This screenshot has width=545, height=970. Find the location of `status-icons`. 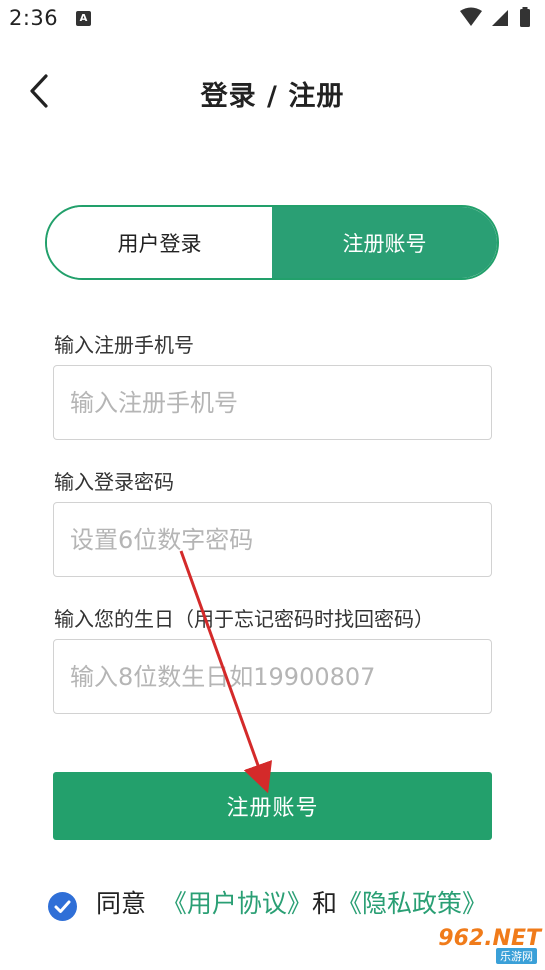

status-icons is located at coordinates (495, 17).